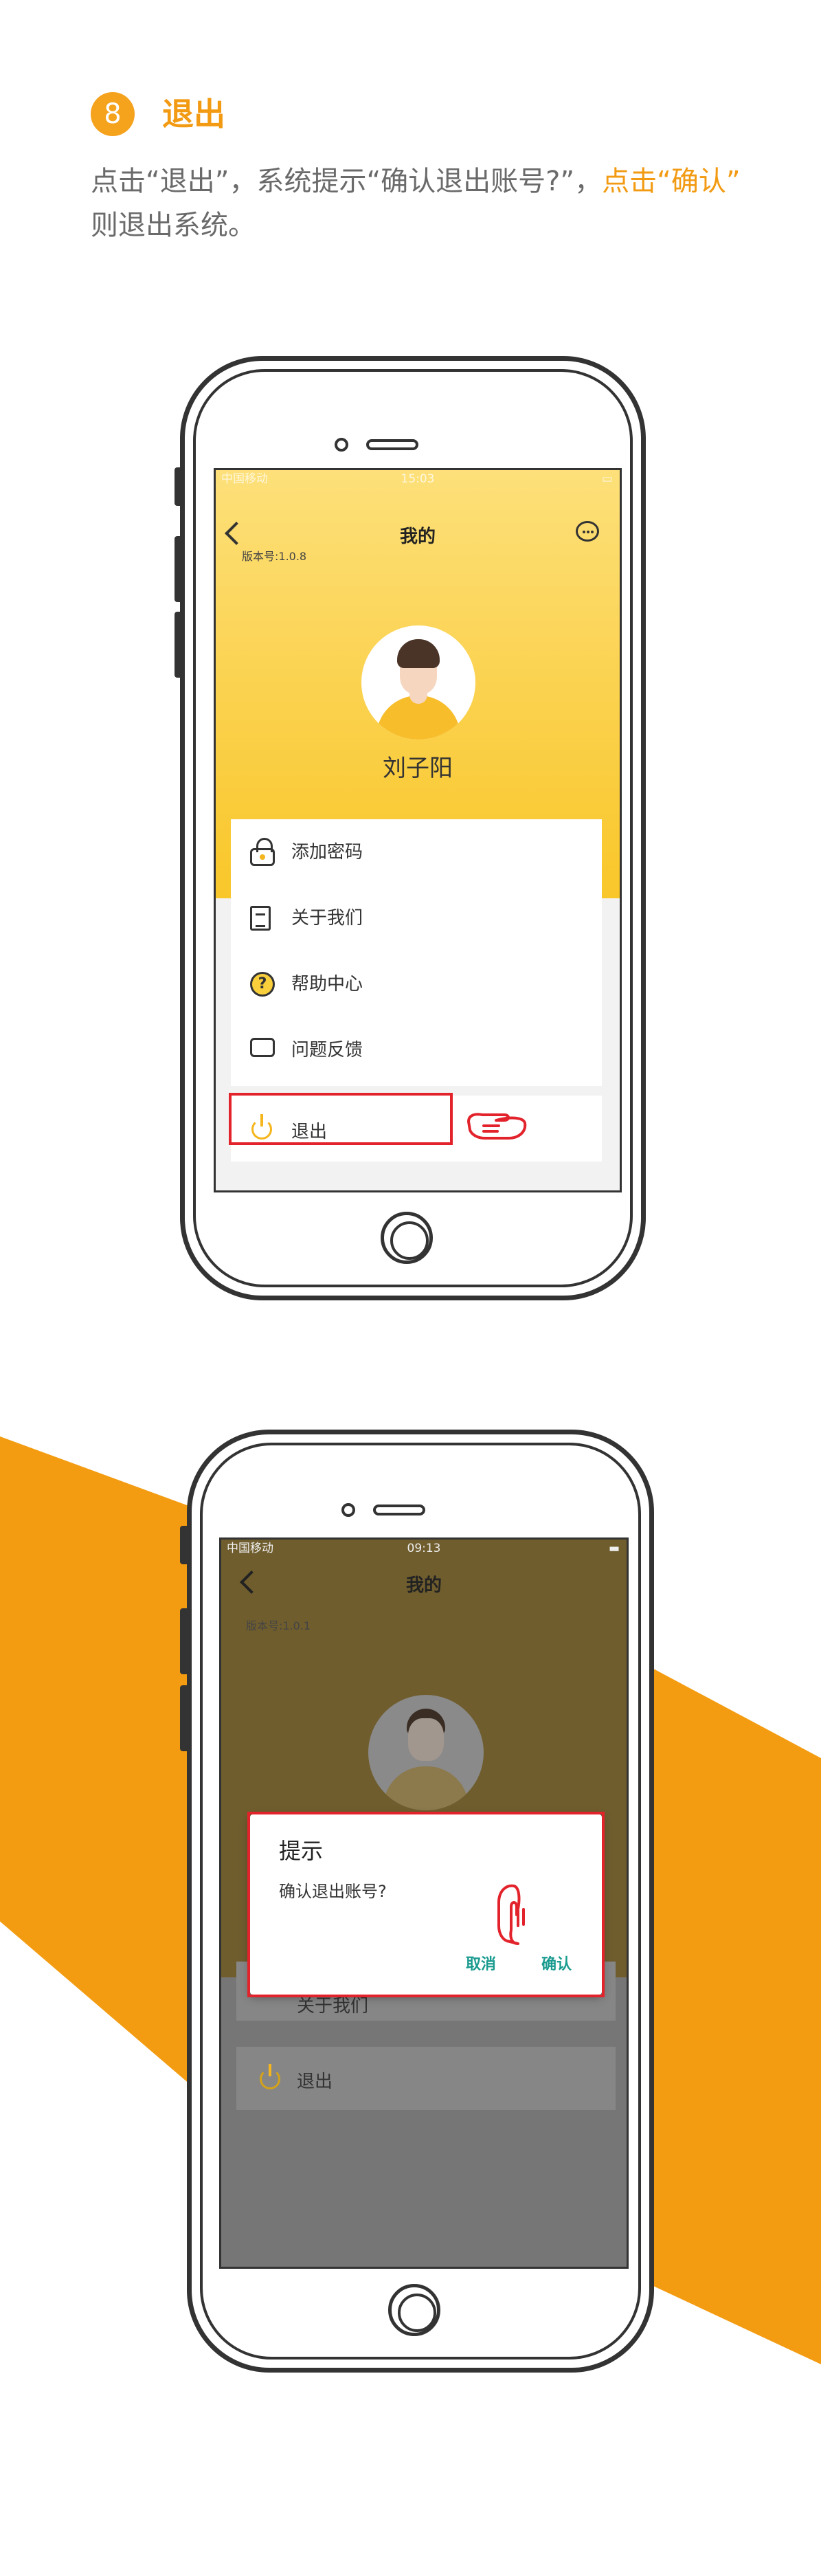  Describe the element at coordinates (260, 918) in the screenshot. I see `document-icon` at that location.